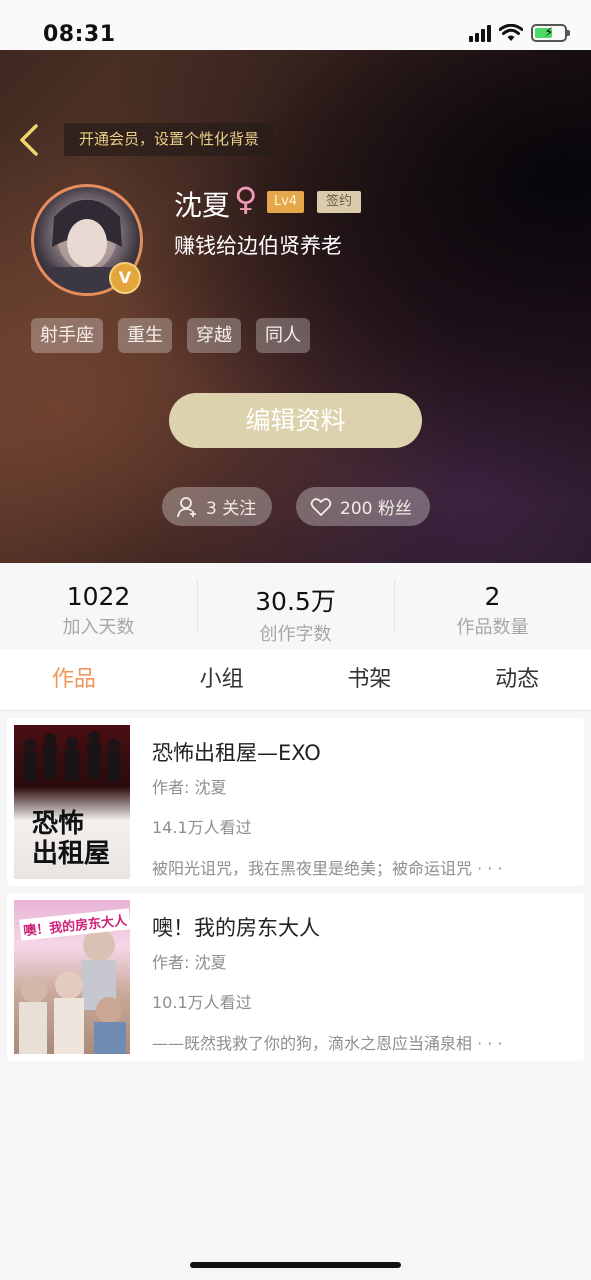 The width and height of the screenshot is (591, 1280). What do you see at coordinates (376, 509) in the screenshot?
I see `fans-label: 200 粉丝` at bounding box center [376, 509].